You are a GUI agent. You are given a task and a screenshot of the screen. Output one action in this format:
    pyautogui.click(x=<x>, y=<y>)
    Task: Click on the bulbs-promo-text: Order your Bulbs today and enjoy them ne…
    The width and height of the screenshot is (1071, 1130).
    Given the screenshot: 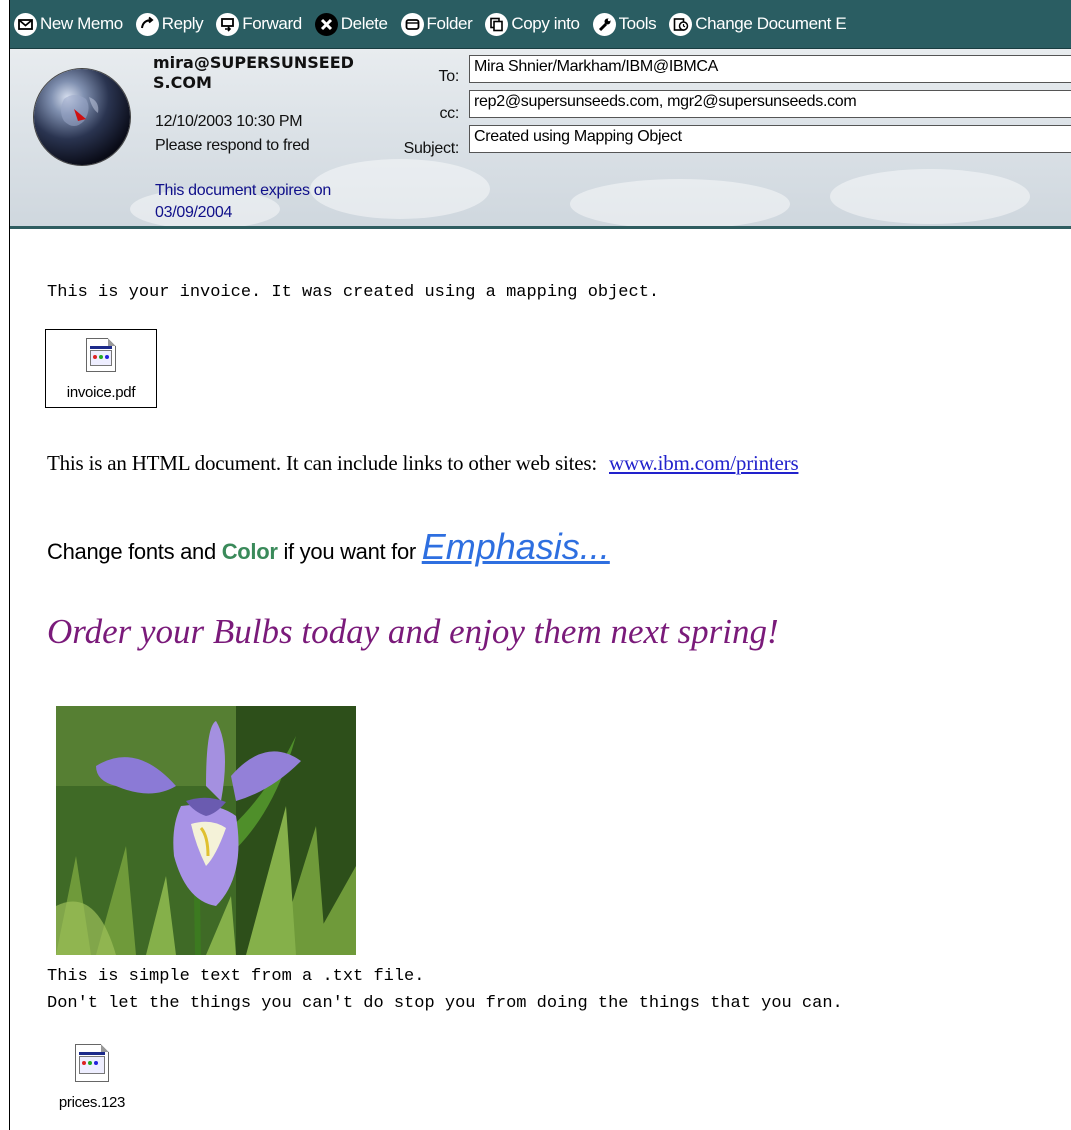 What is the action you would take?
    pyautogui.click(x=413, y=631)
    